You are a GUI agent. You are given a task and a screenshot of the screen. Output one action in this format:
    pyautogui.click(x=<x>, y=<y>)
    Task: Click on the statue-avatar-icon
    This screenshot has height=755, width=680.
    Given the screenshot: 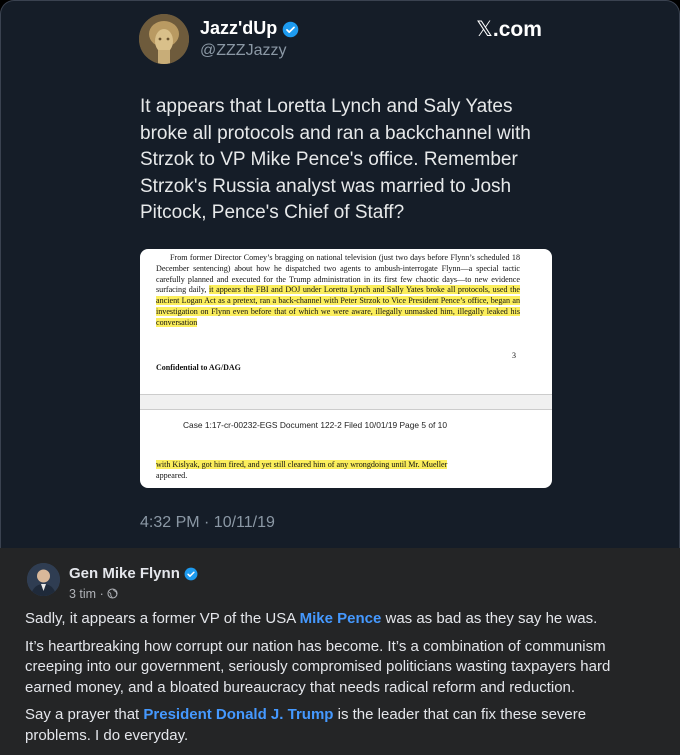 What is the action you would take?
    pyautogui.click(x=164, y=39)
    